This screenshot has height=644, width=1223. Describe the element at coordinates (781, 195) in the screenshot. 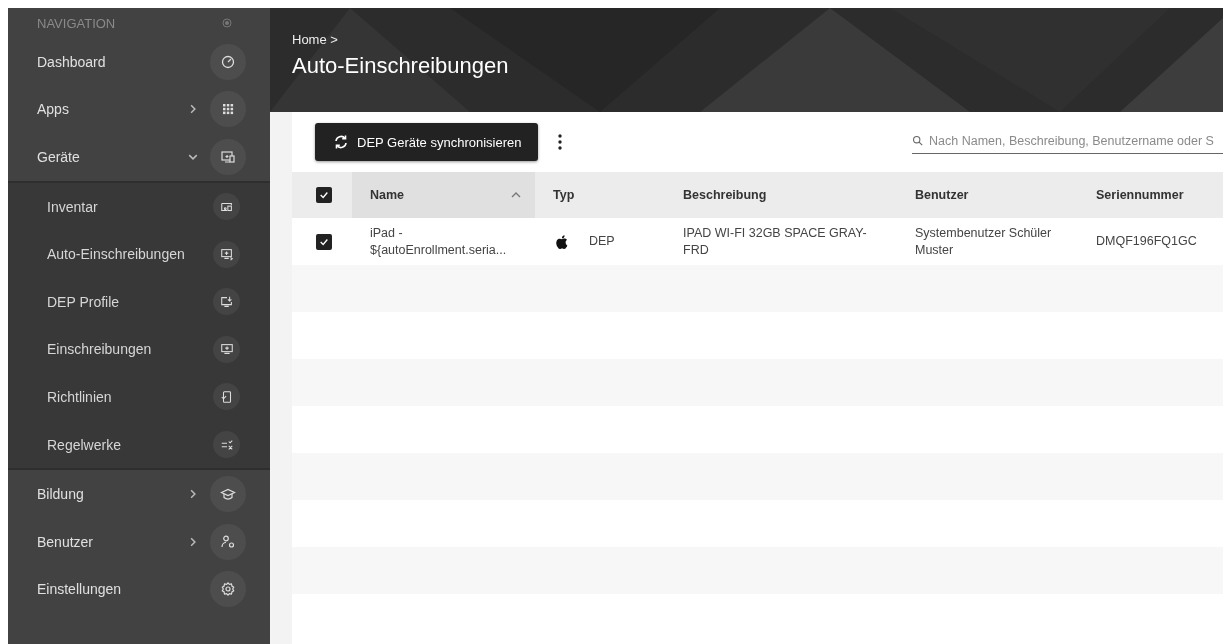

I see `column-header: Beschreibung` at that location.